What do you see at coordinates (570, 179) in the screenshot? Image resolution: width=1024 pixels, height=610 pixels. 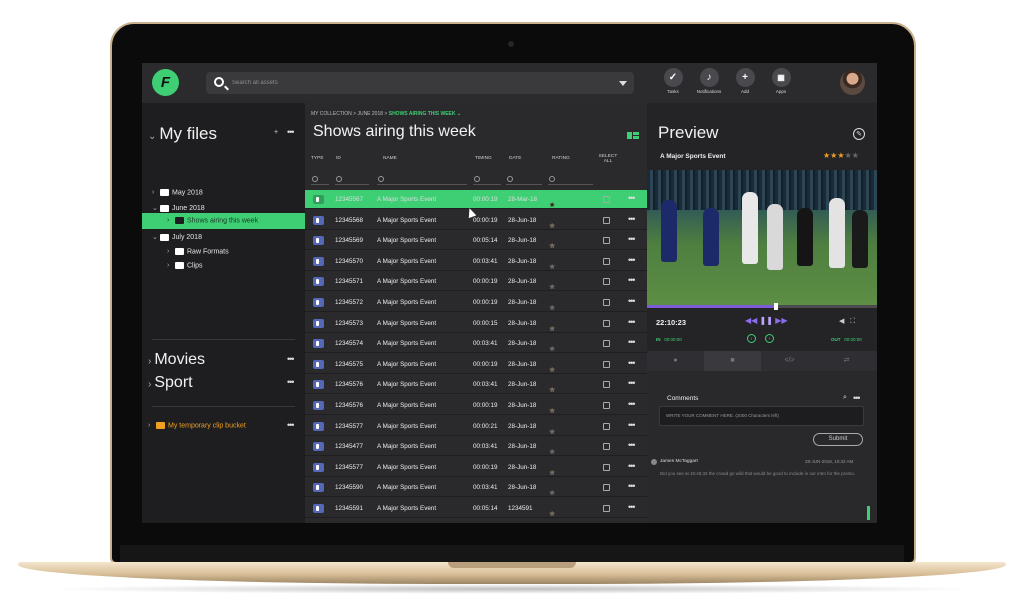 I see `filter-rating` at bounding box center [570, 179].